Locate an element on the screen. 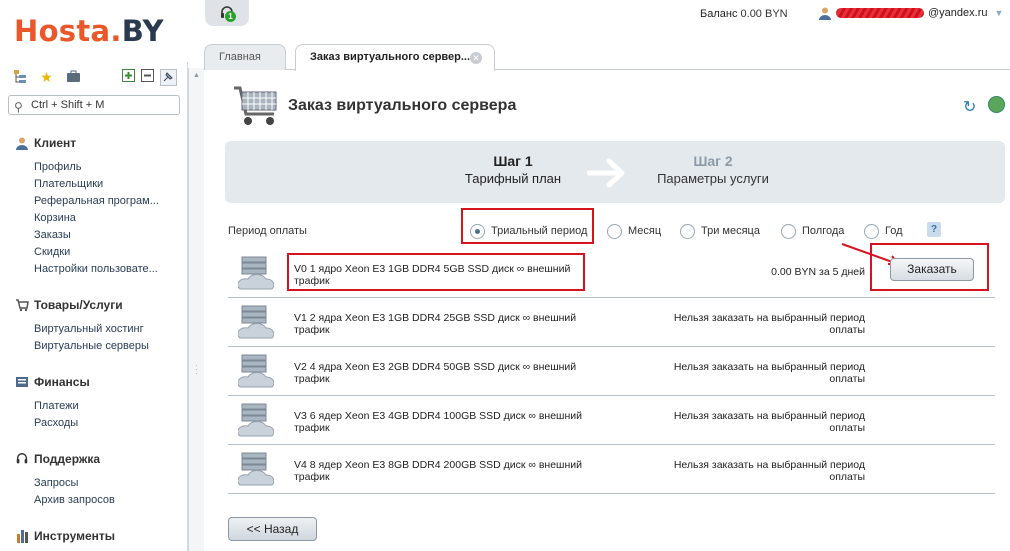 This screenshot has width=1010, height=551. sidebar-item-requests: Запросы is located at coordinates (74, 483).